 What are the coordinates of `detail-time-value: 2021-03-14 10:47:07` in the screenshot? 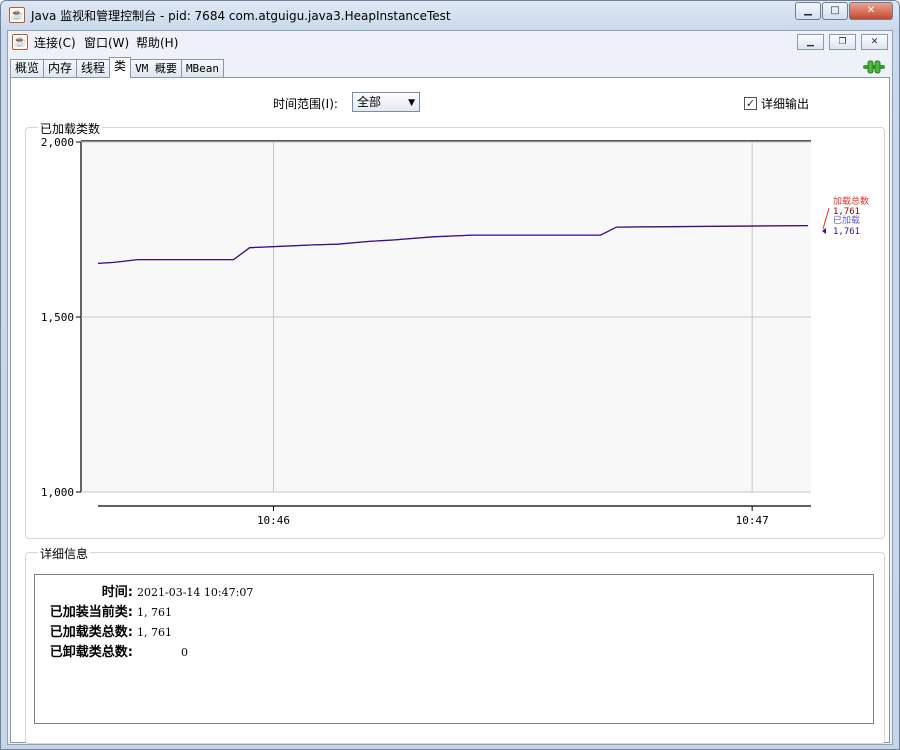 It's located at (195, 592).